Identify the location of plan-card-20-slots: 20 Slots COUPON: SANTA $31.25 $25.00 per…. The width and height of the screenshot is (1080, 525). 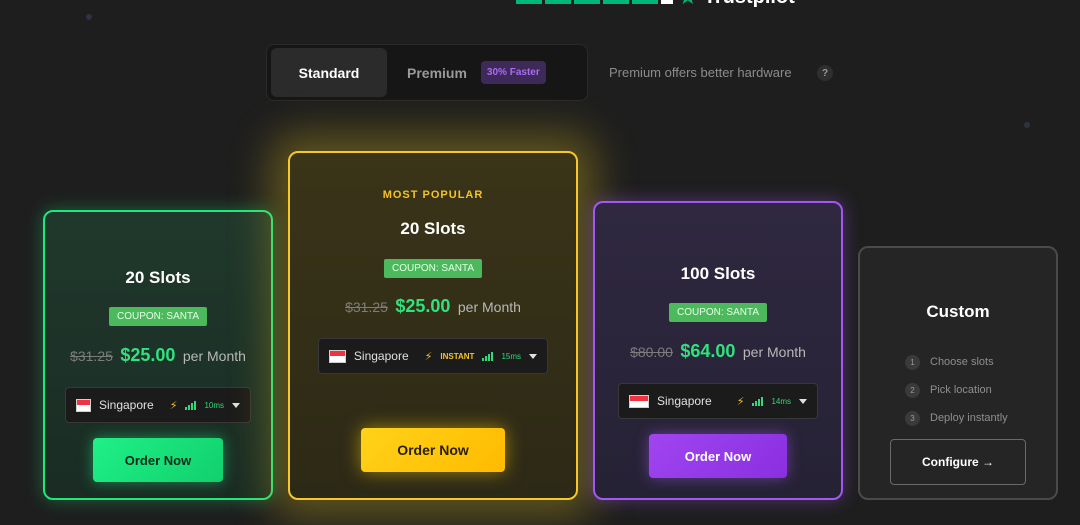
(158, 355).